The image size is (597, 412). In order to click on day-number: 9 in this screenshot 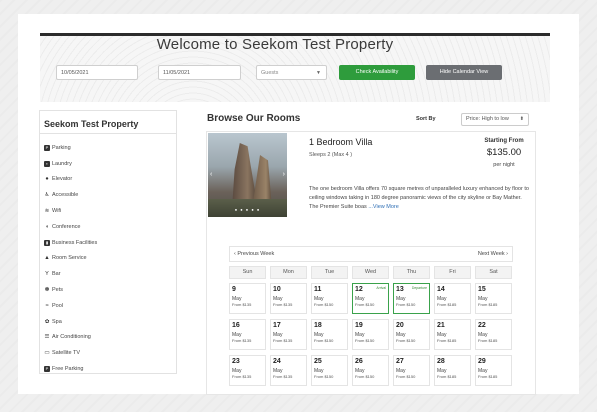, I will do `click(234, 289)`.